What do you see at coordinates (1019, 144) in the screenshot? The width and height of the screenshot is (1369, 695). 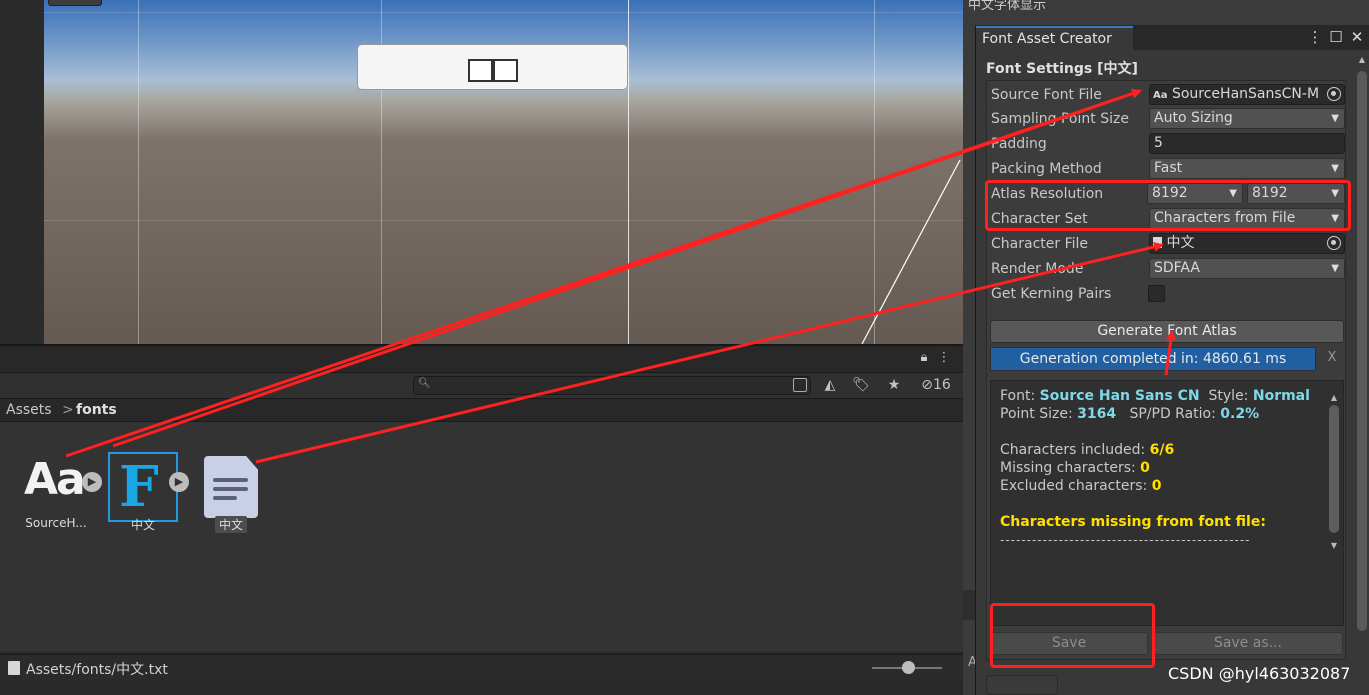 I see `field-label: Padding` at bounding box center [1019, 144].